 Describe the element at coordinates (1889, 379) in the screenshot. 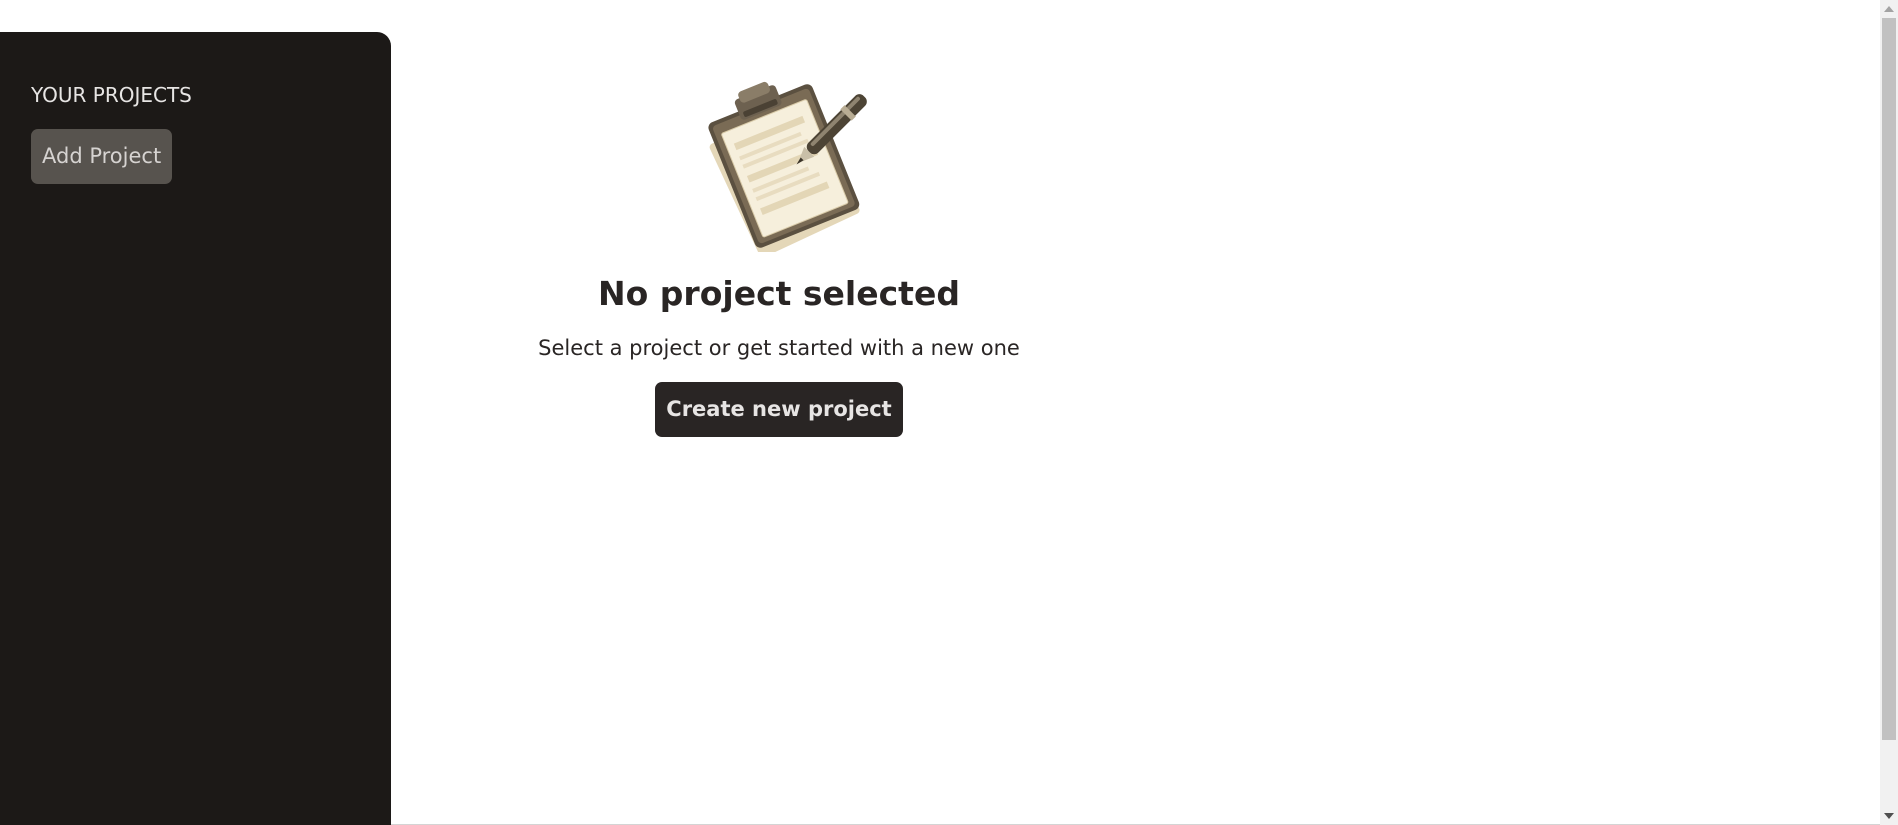

I see `scrollbar-thumb` at that location.